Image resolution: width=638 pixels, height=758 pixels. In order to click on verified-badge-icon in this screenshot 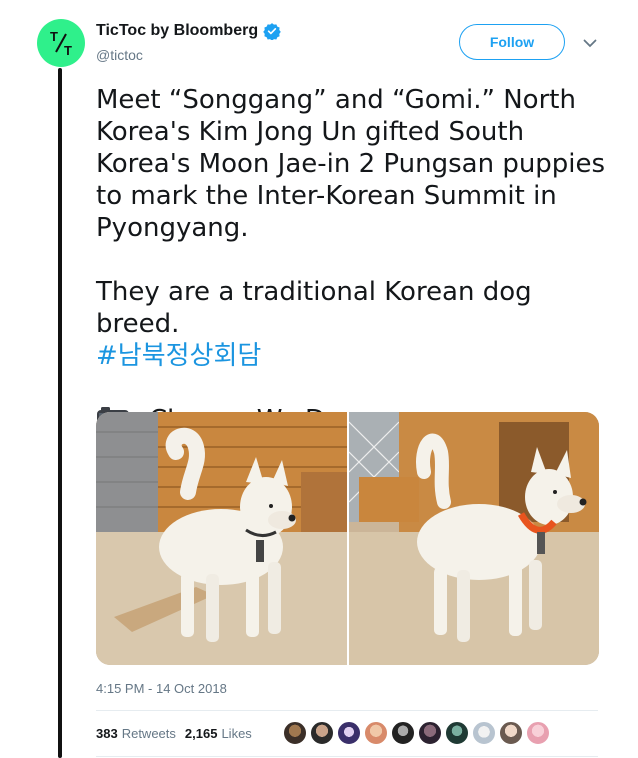, I will do `click(272, 31)`.